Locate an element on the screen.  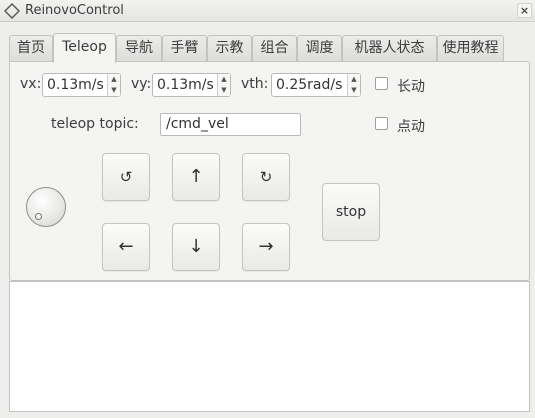
dial-knob is located at coordinates (38, 216).